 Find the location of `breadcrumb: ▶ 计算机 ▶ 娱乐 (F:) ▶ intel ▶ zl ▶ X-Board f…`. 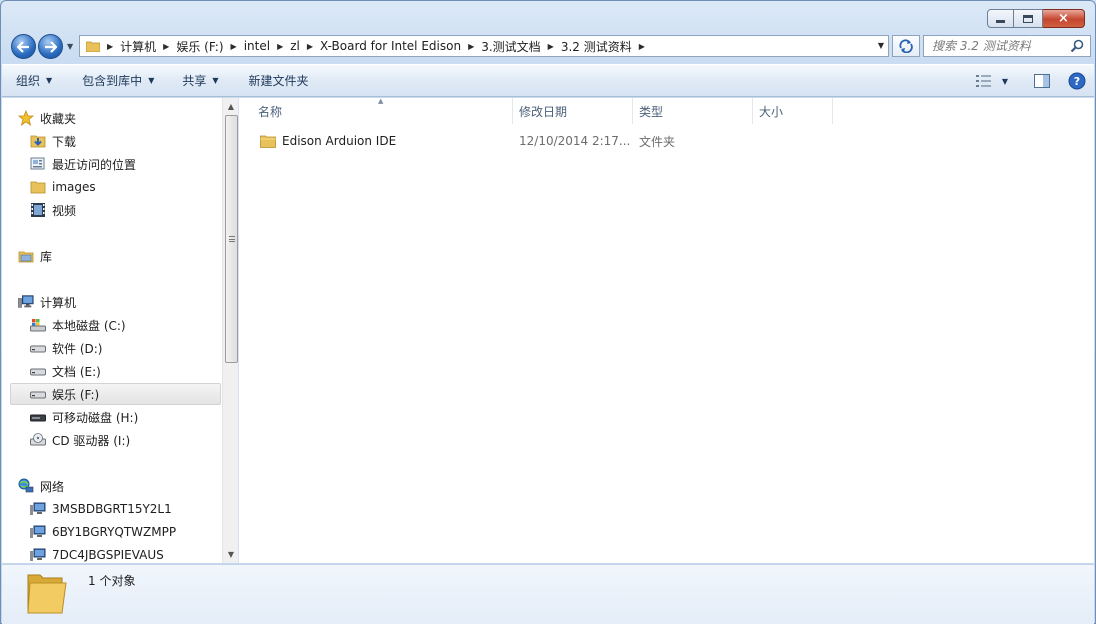

breadcrumb: ▶ 计算机 ▶ 娱乐 (F:) ▶ intel ▶ zl ▶ X-Board f… is located at coordinates (376, 46).